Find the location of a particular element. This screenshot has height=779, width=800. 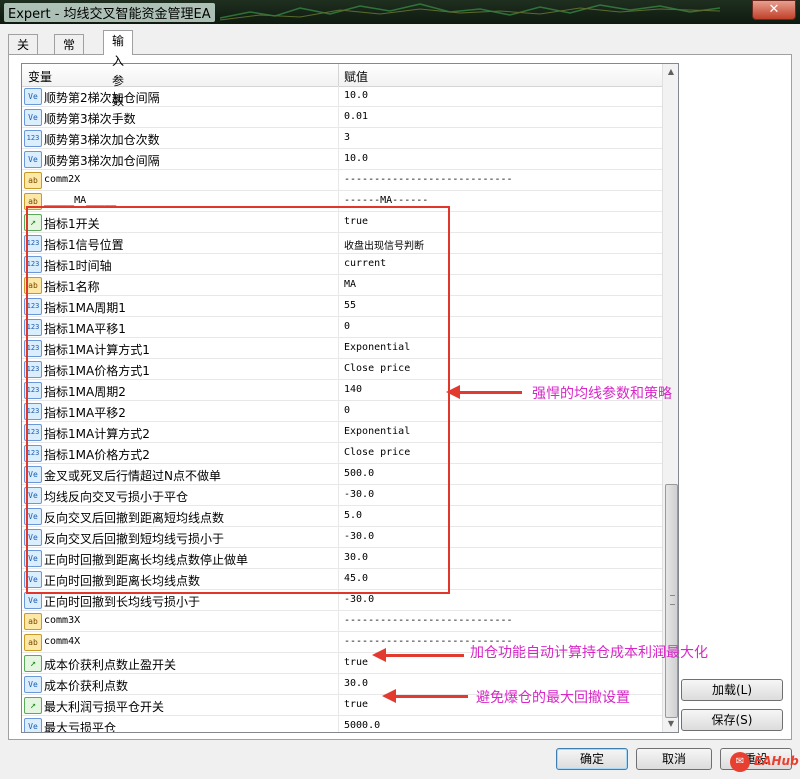

scrollbar-thumb is located at coordinates (671, 601).